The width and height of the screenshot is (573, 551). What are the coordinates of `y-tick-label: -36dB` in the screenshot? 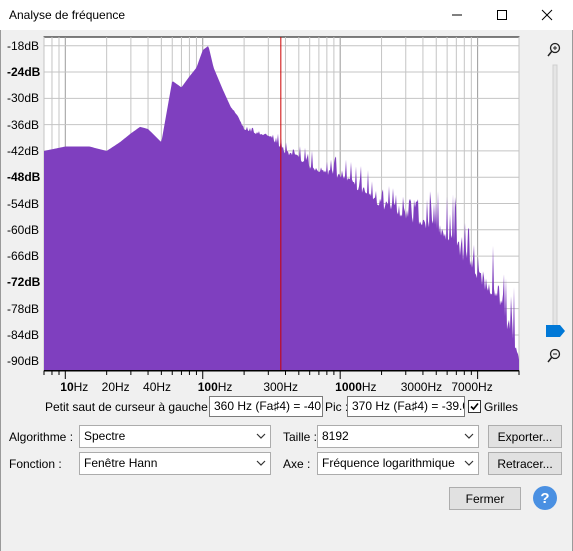 It's located at (23, 124).